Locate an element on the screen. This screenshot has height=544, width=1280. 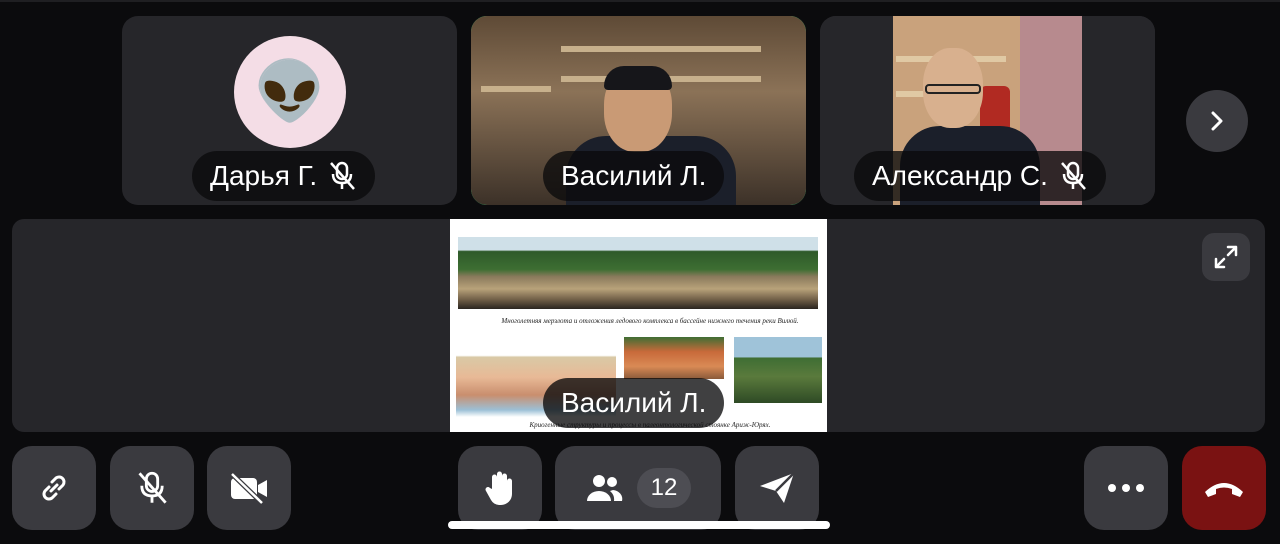
participants-button: 12 is located at coordinates (638, 488).